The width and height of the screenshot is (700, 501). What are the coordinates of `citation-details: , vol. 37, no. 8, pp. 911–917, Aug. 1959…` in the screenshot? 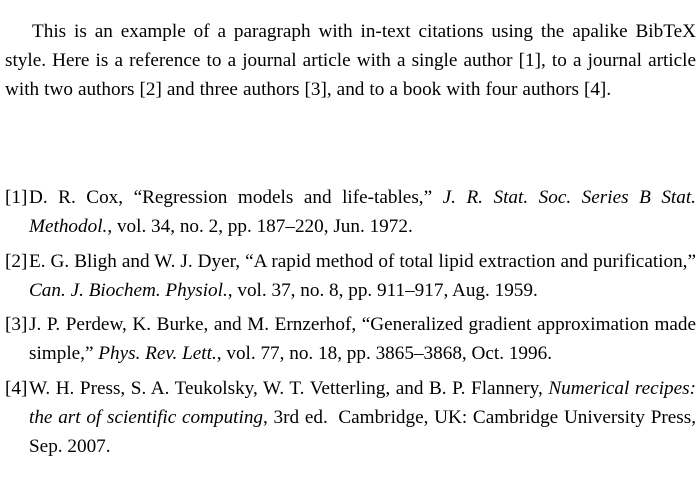 It's located at (382, 290).